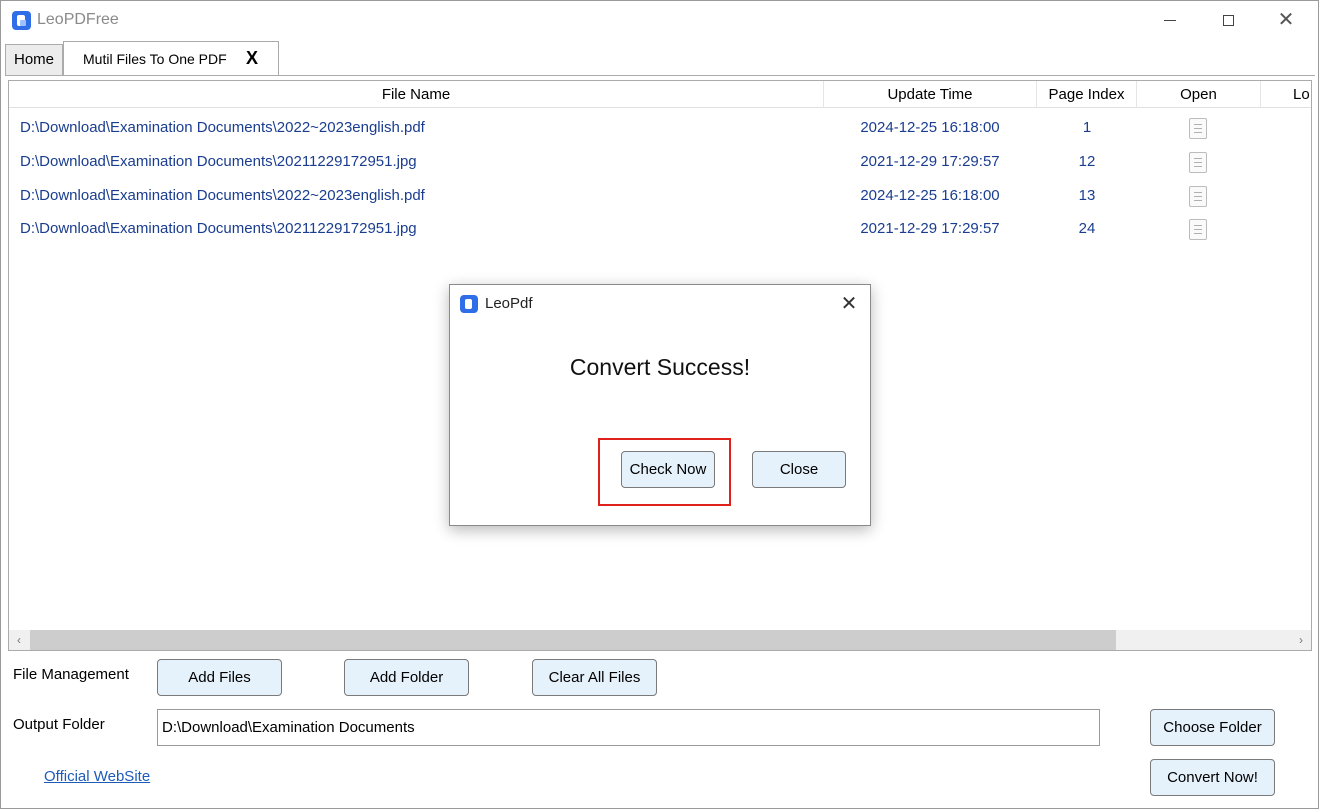 This screenshot has height=809, width=1319. I want to click on page-index-cell: 1, so click(1087, 128).